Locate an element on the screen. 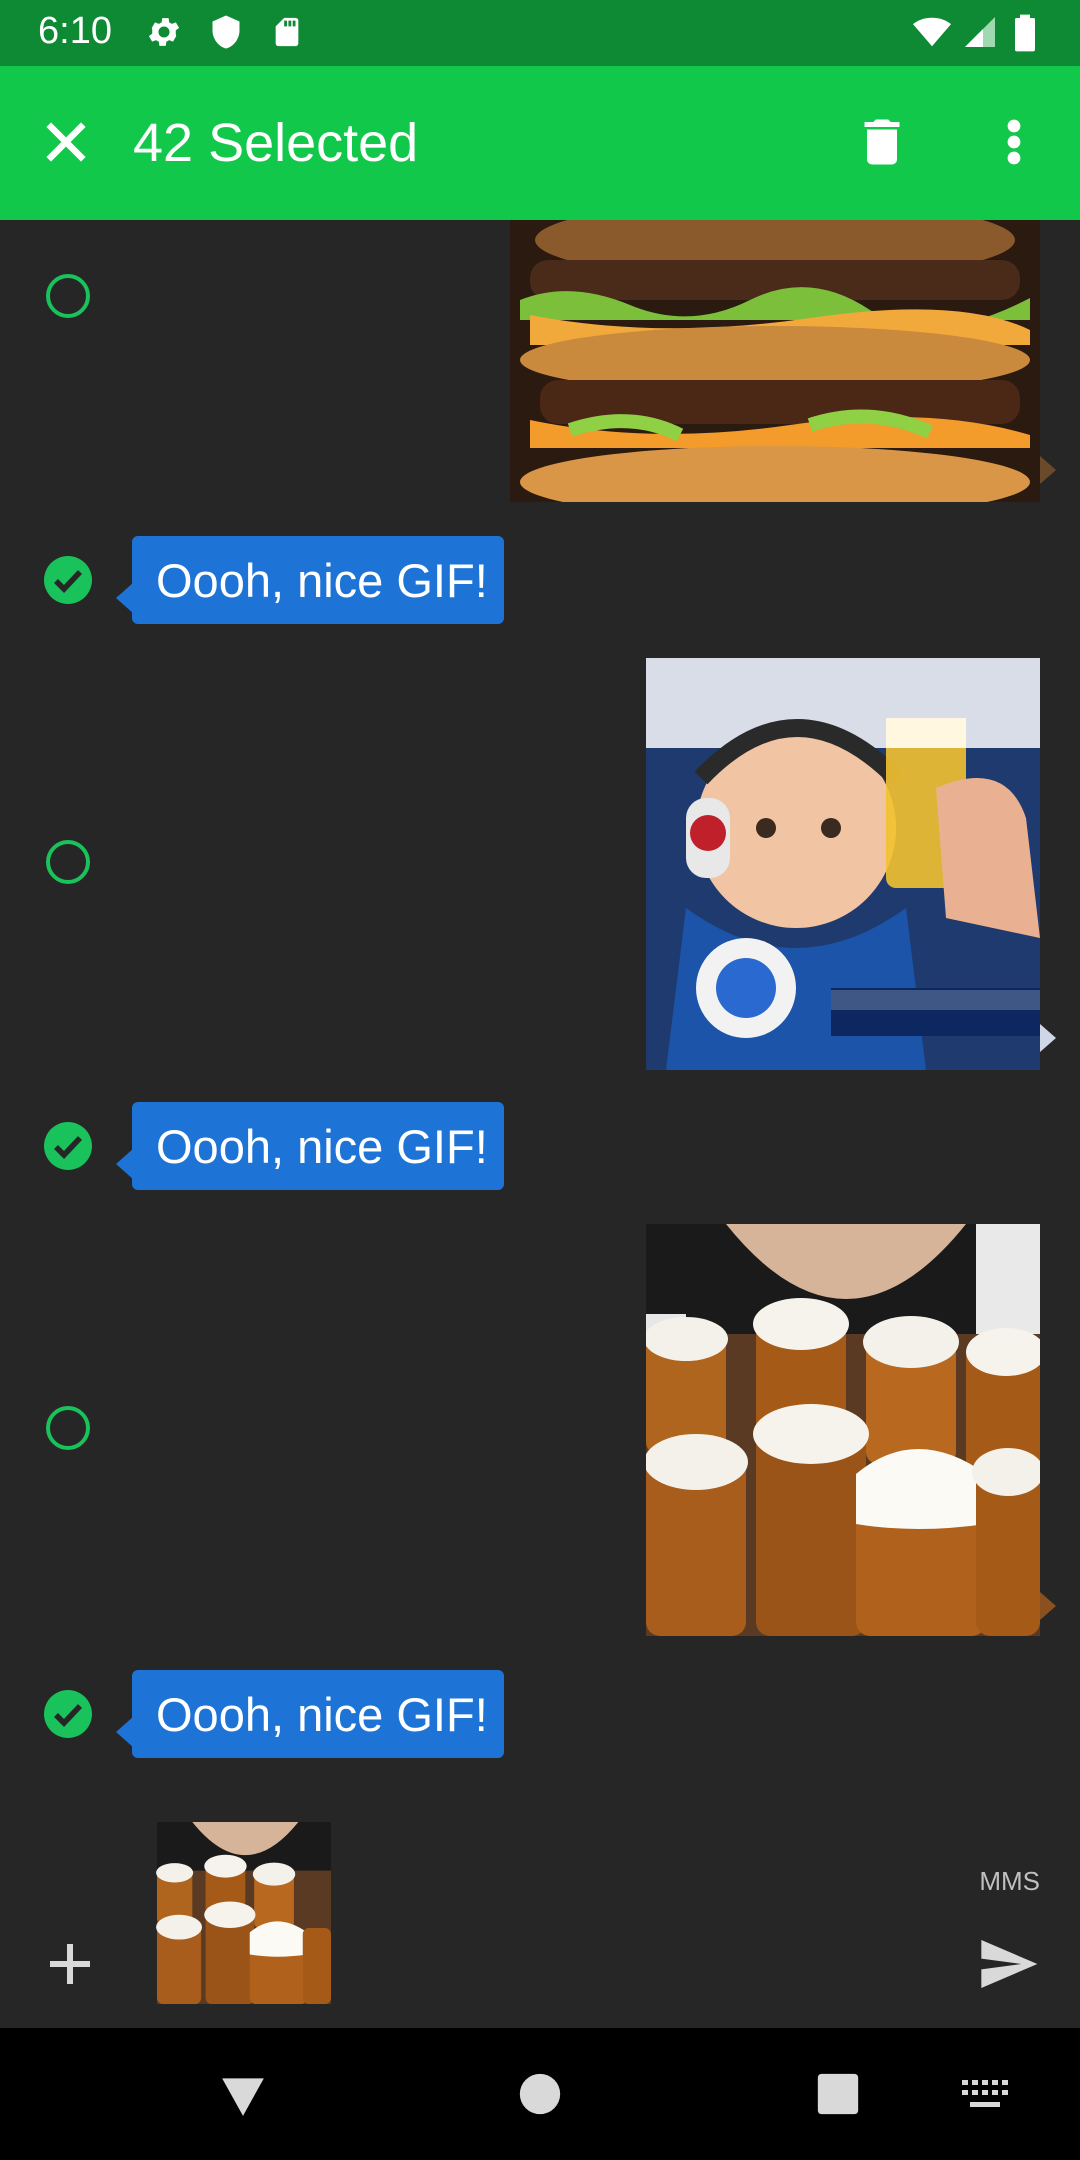 This screenshot has width=1080, height=2160. send-button is located at coordinates (1008, 1964).